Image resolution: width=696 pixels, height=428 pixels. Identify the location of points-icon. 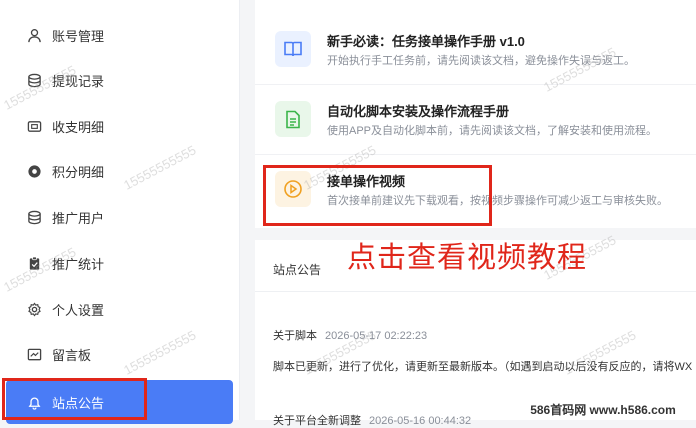
(34, 171).